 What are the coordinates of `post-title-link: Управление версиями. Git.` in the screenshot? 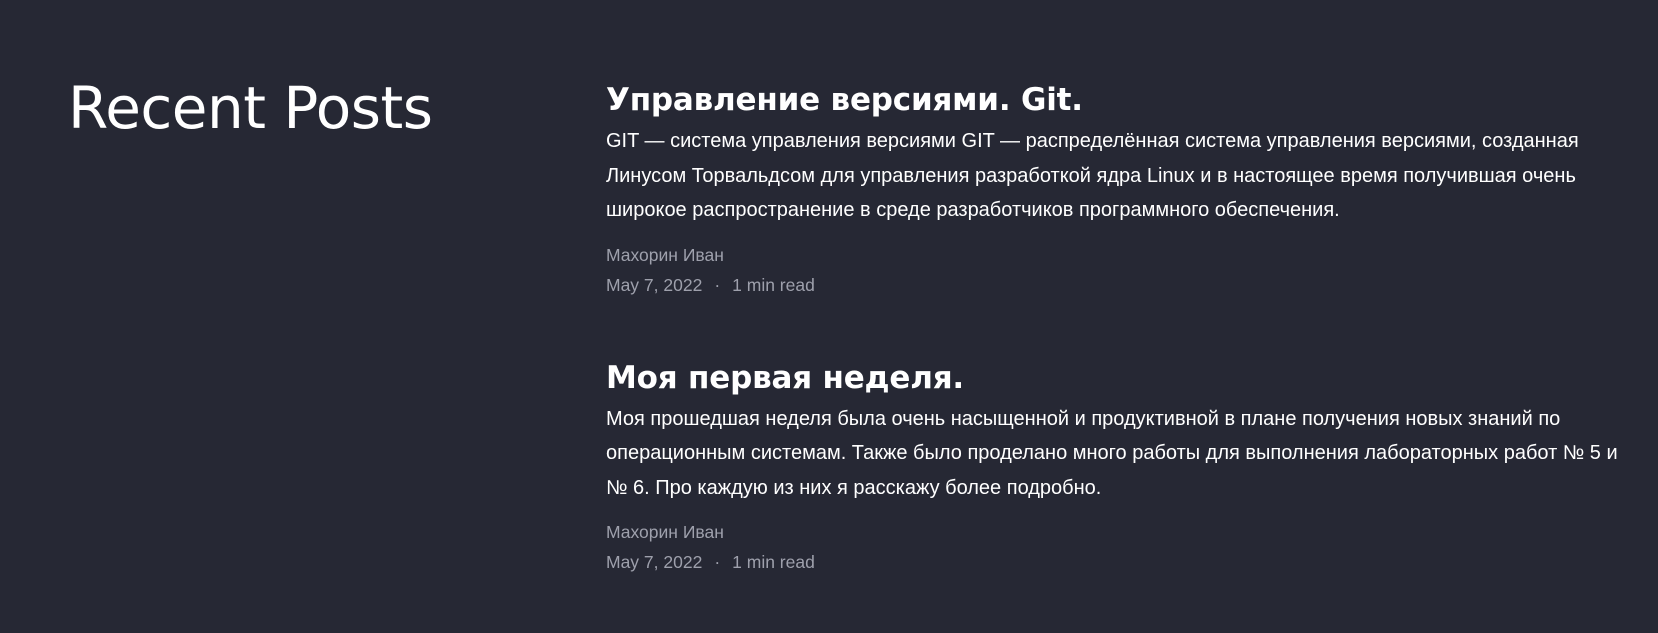 It's located at (1112, 100).